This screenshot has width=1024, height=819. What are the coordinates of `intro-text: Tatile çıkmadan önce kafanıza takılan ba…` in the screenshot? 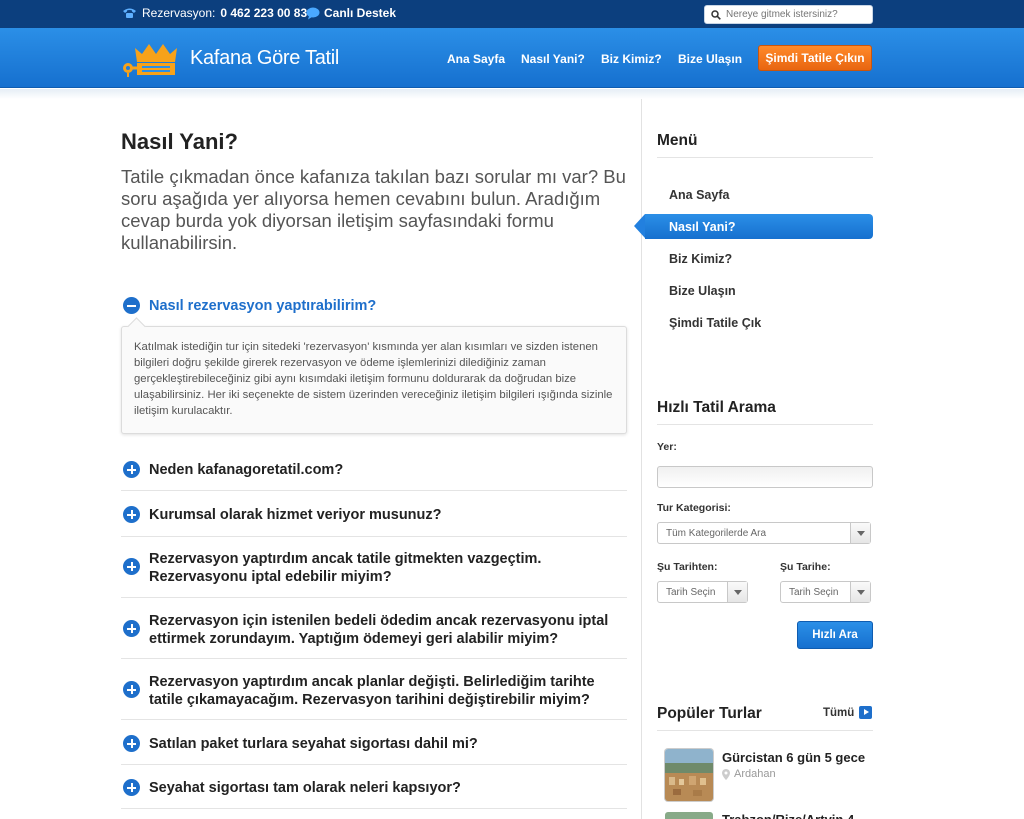 It's located at (373, 209).